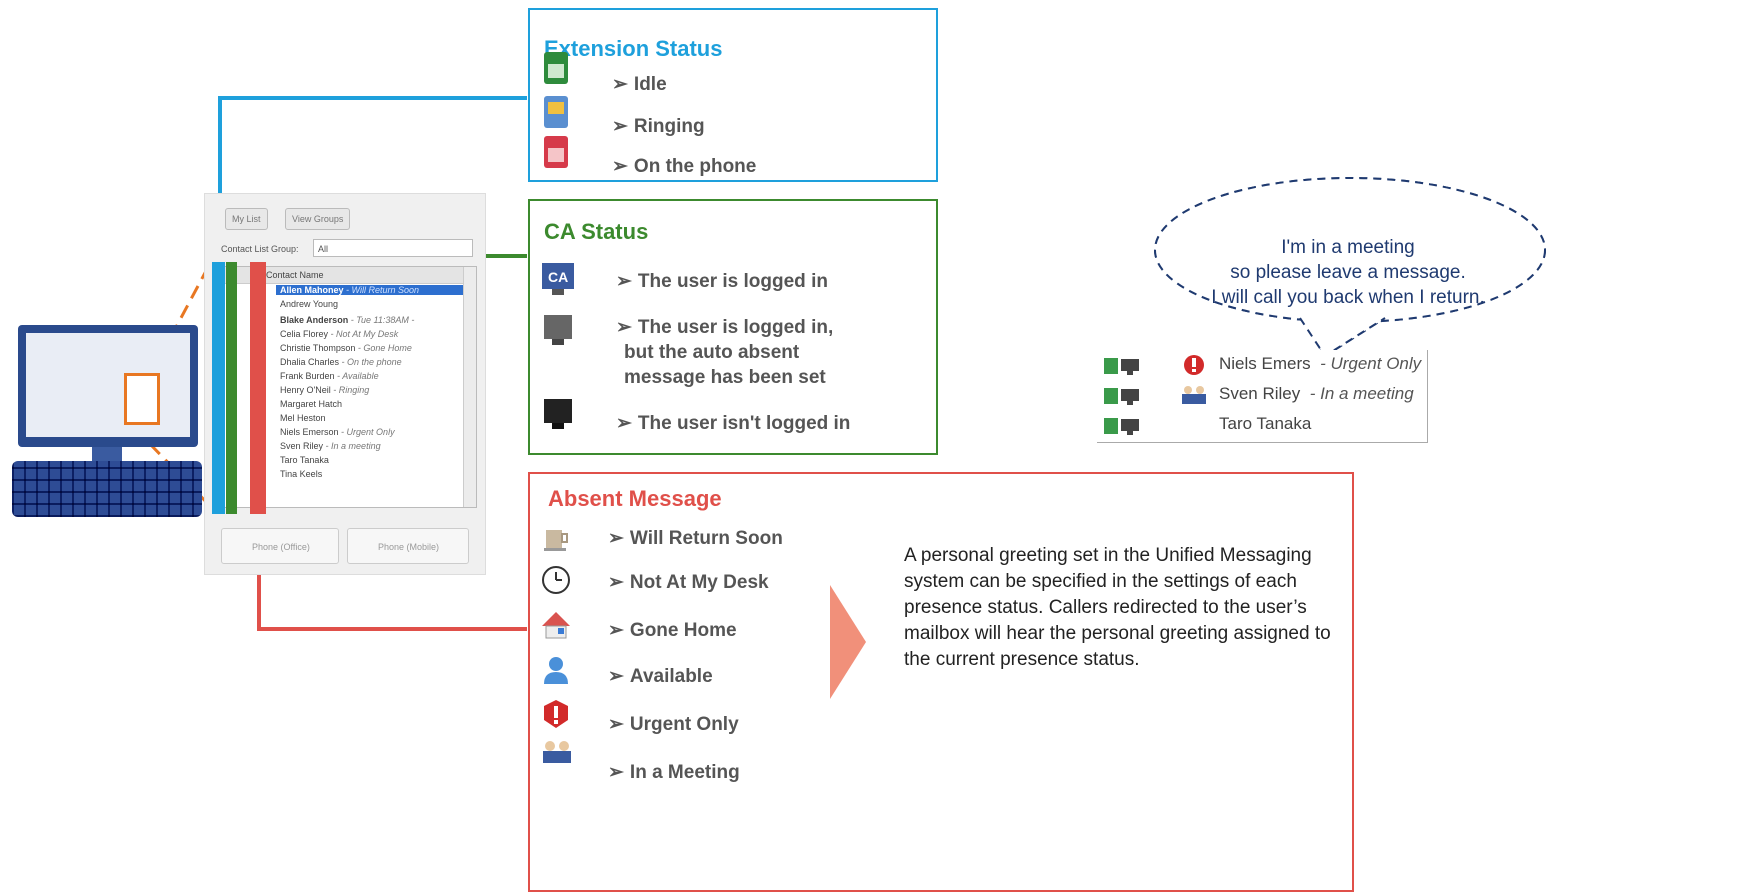  What do you see at coordinates (373, 290) in the screenshot?
I see `table-row: Allen Mahoney - Will Return Soon` at bounding box center [373, 290].